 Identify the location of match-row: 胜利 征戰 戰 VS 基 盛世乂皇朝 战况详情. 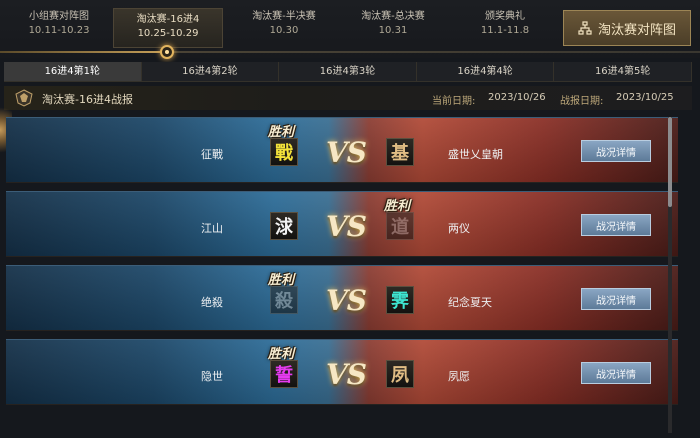
(342, 150).